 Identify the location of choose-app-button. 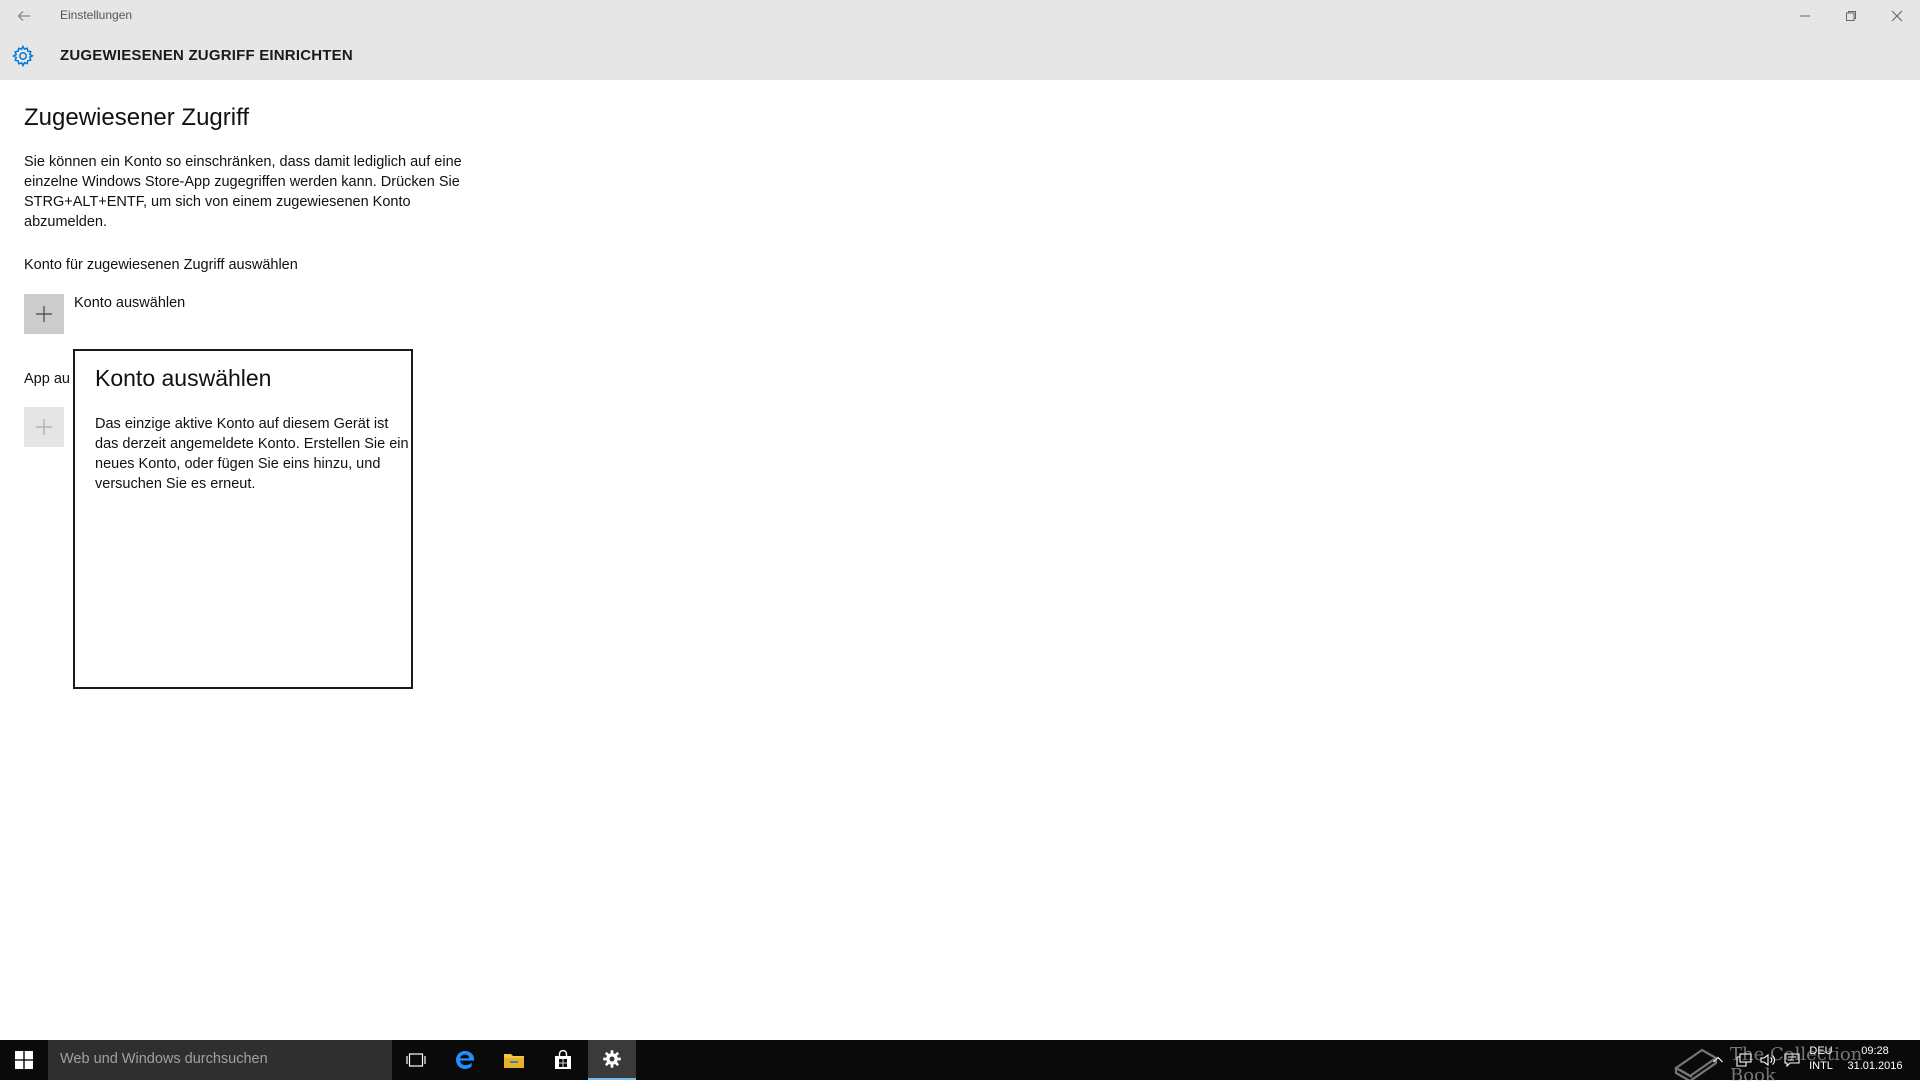
(44, 427).